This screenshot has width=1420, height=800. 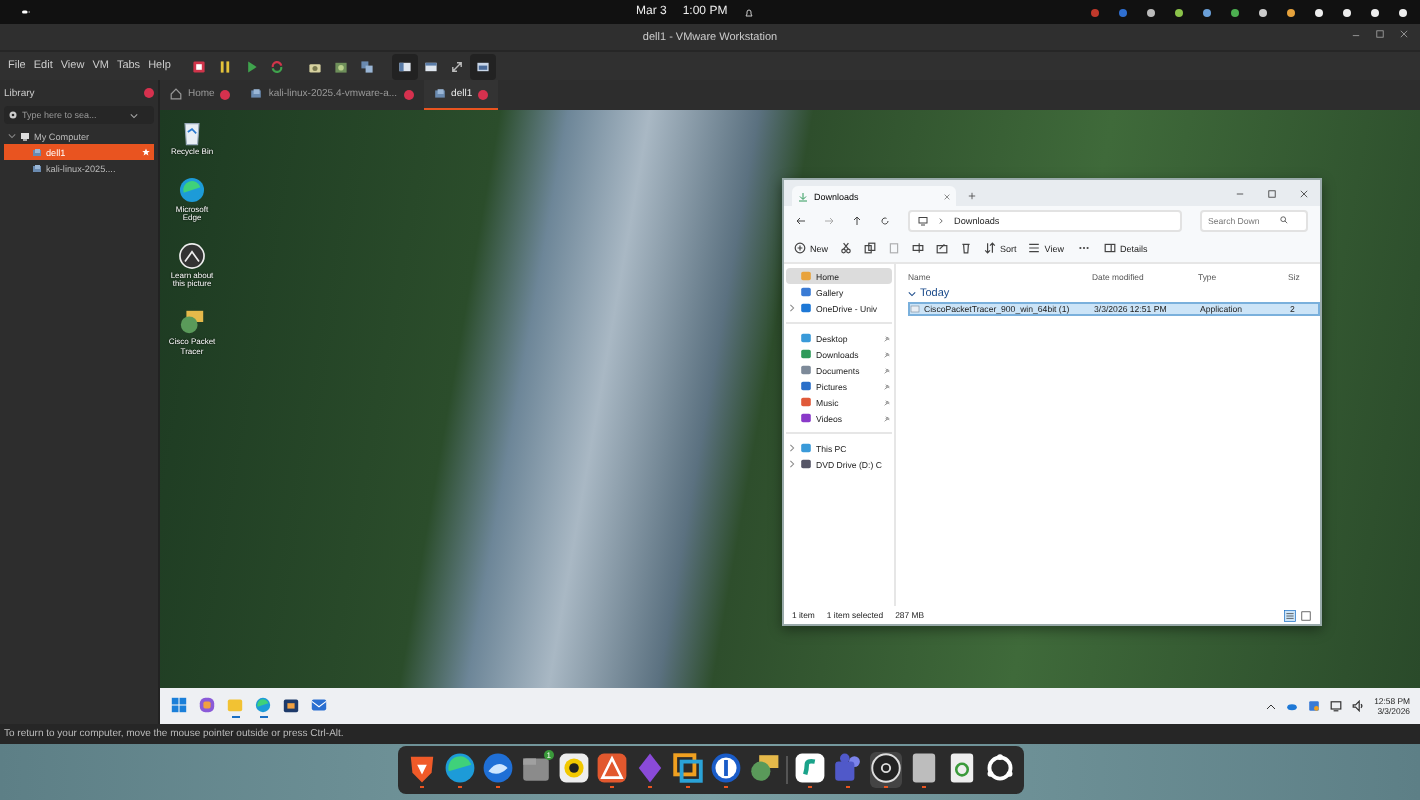 I want to click on triangle-icon, so click(x=611, y=768).